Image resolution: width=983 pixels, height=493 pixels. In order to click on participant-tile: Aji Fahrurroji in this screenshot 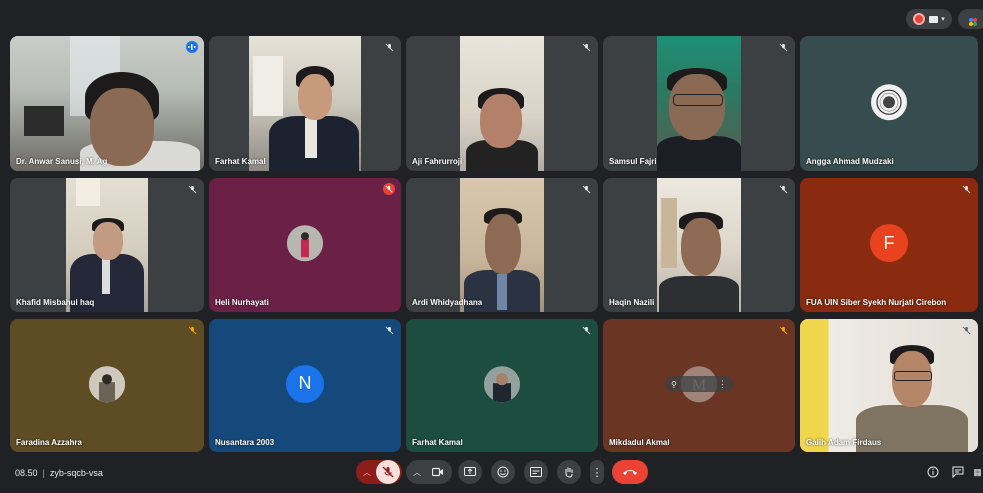, I will do `click(502, 103)`.